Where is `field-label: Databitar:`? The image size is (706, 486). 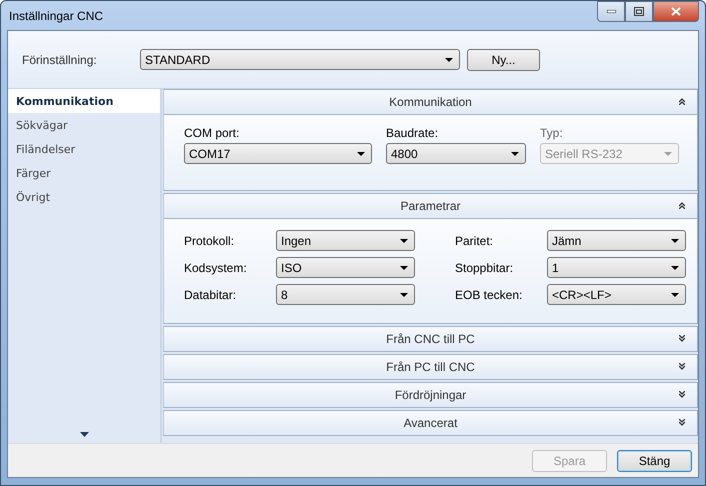 field-label: Databitar: is located at coordinates (211, 295).